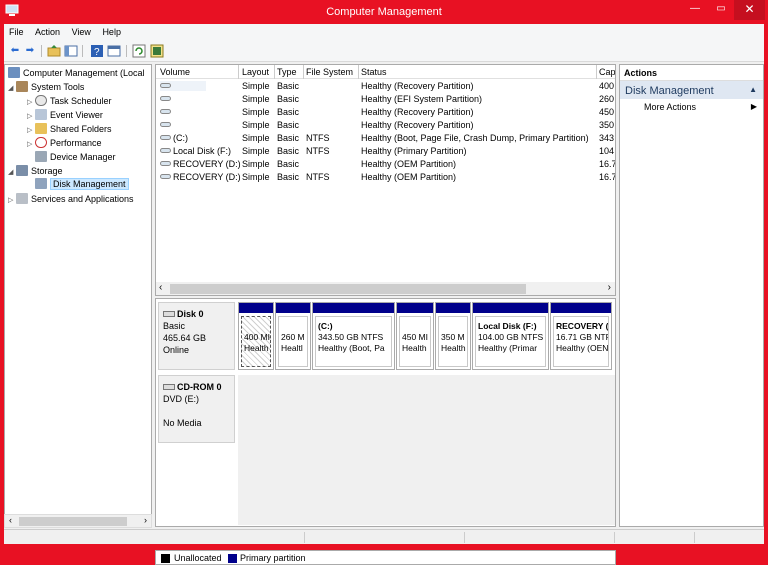 This screenshot has height=565, width=768. I want to click on performance-icon, so click(41, 142).